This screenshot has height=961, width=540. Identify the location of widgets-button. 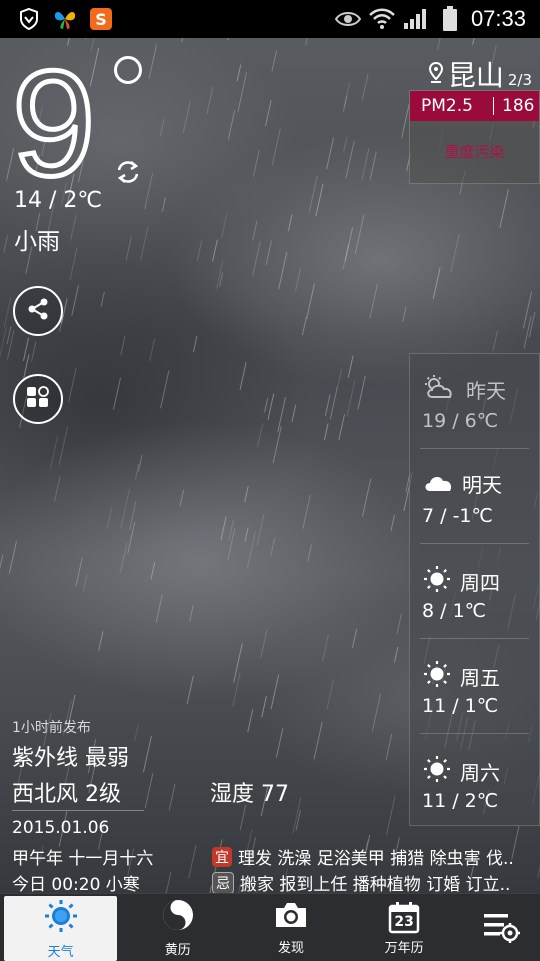
(38, 399).